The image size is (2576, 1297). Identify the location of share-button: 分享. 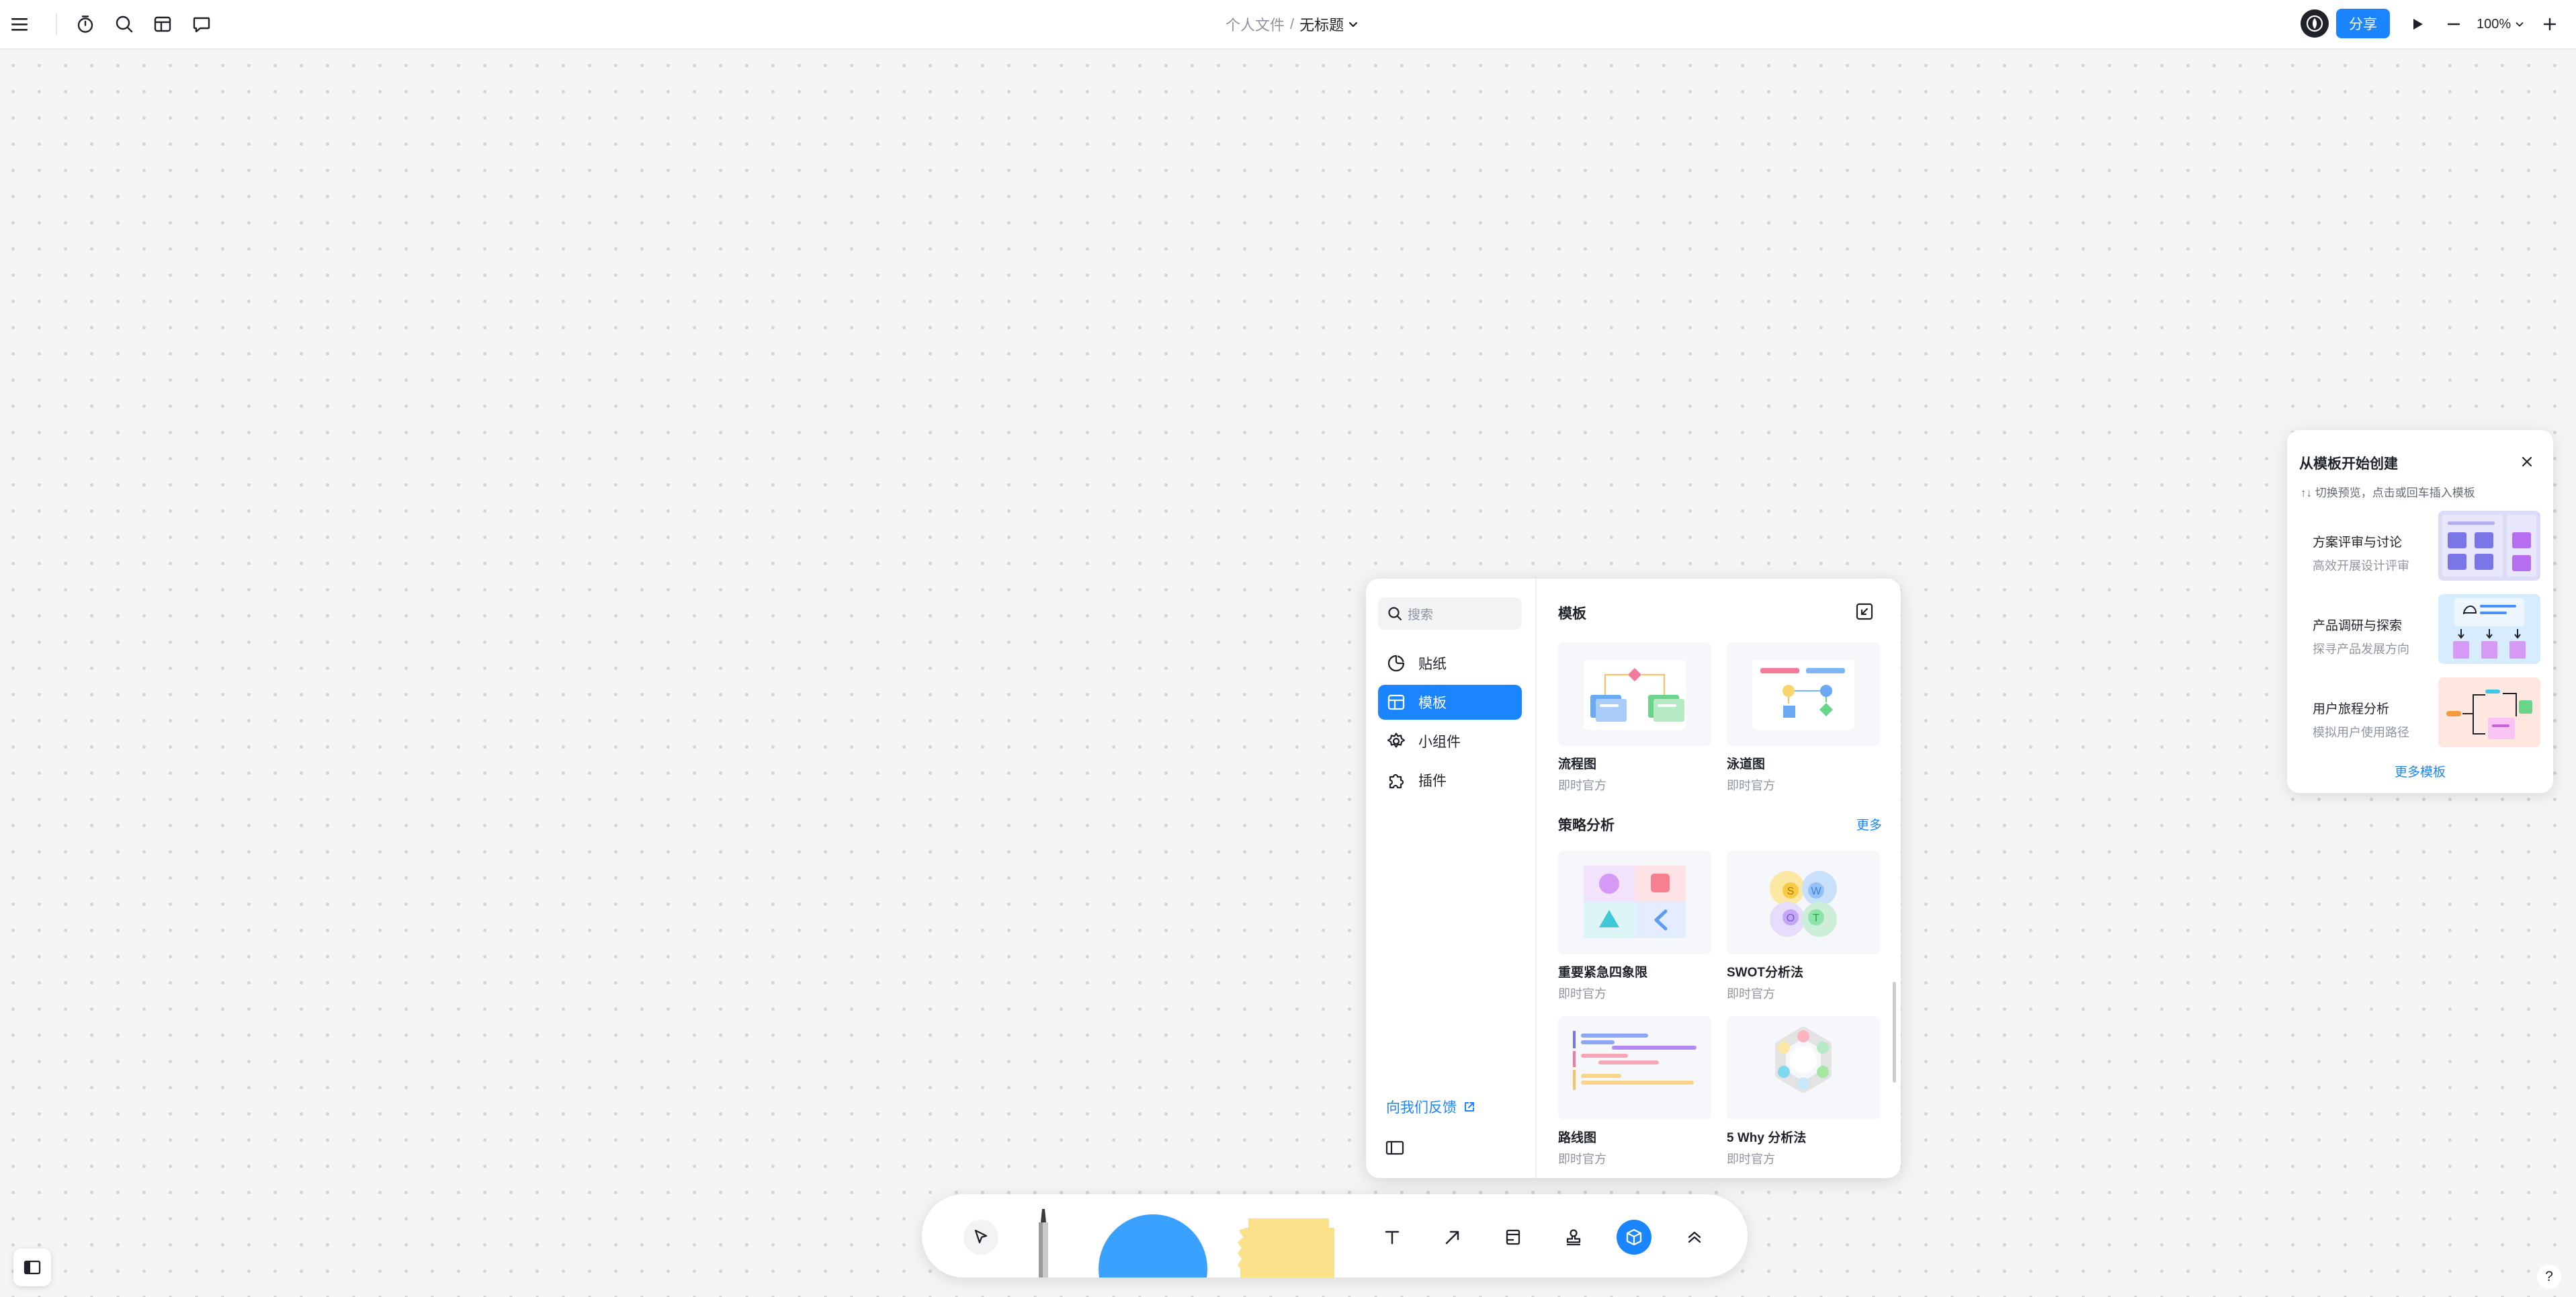
(2363, 24).